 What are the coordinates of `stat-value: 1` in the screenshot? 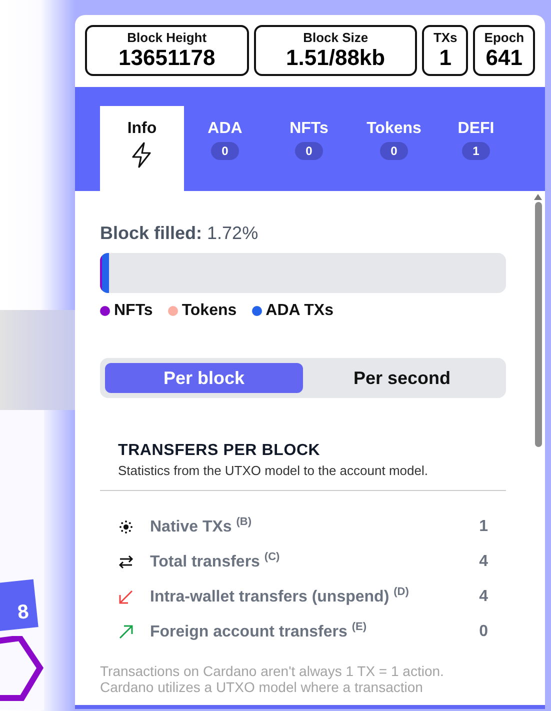 It's located at (445, 58).